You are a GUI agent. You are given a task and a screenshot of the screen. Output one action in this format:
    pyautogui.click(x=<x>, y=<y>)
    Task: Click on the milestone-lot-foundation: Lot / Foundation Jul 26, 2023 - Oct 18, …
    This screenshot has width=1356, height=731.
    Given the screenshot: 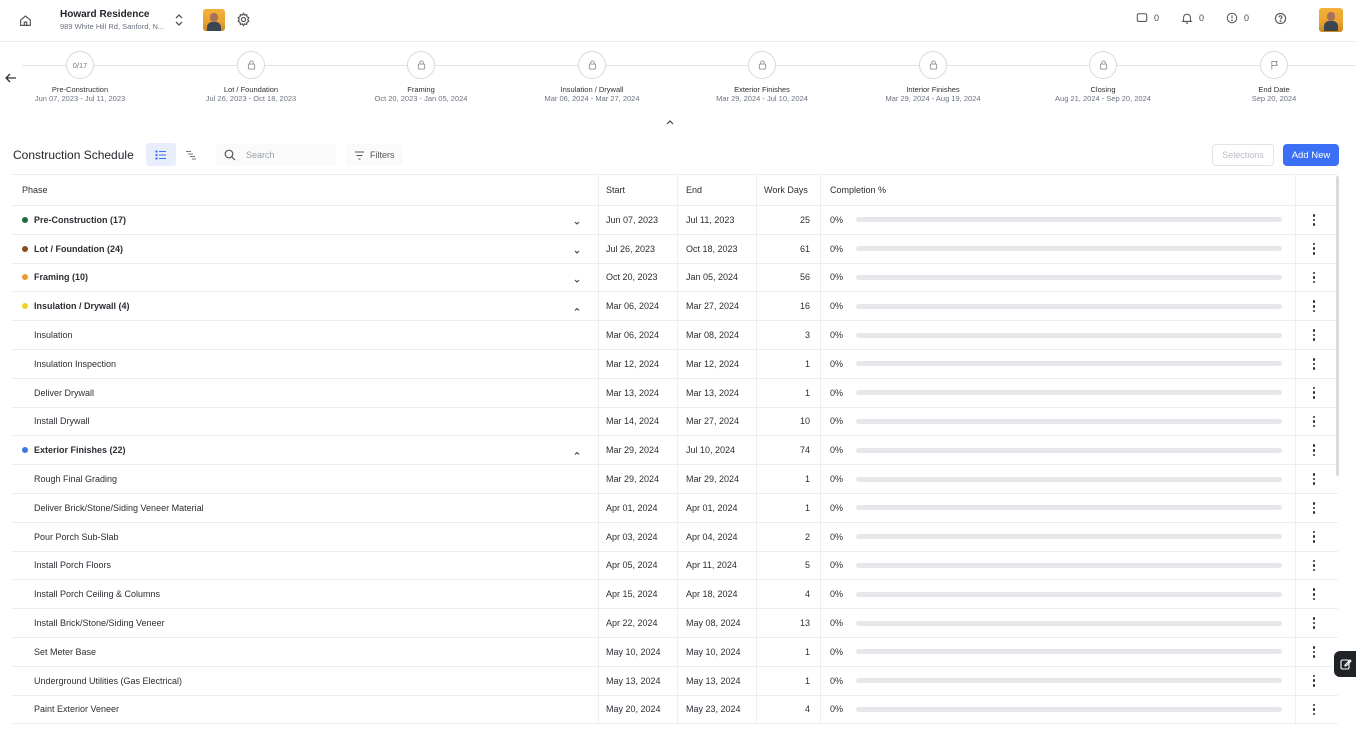 What is the action you would take?
    pyautogui.click(x=251, y=73)
    